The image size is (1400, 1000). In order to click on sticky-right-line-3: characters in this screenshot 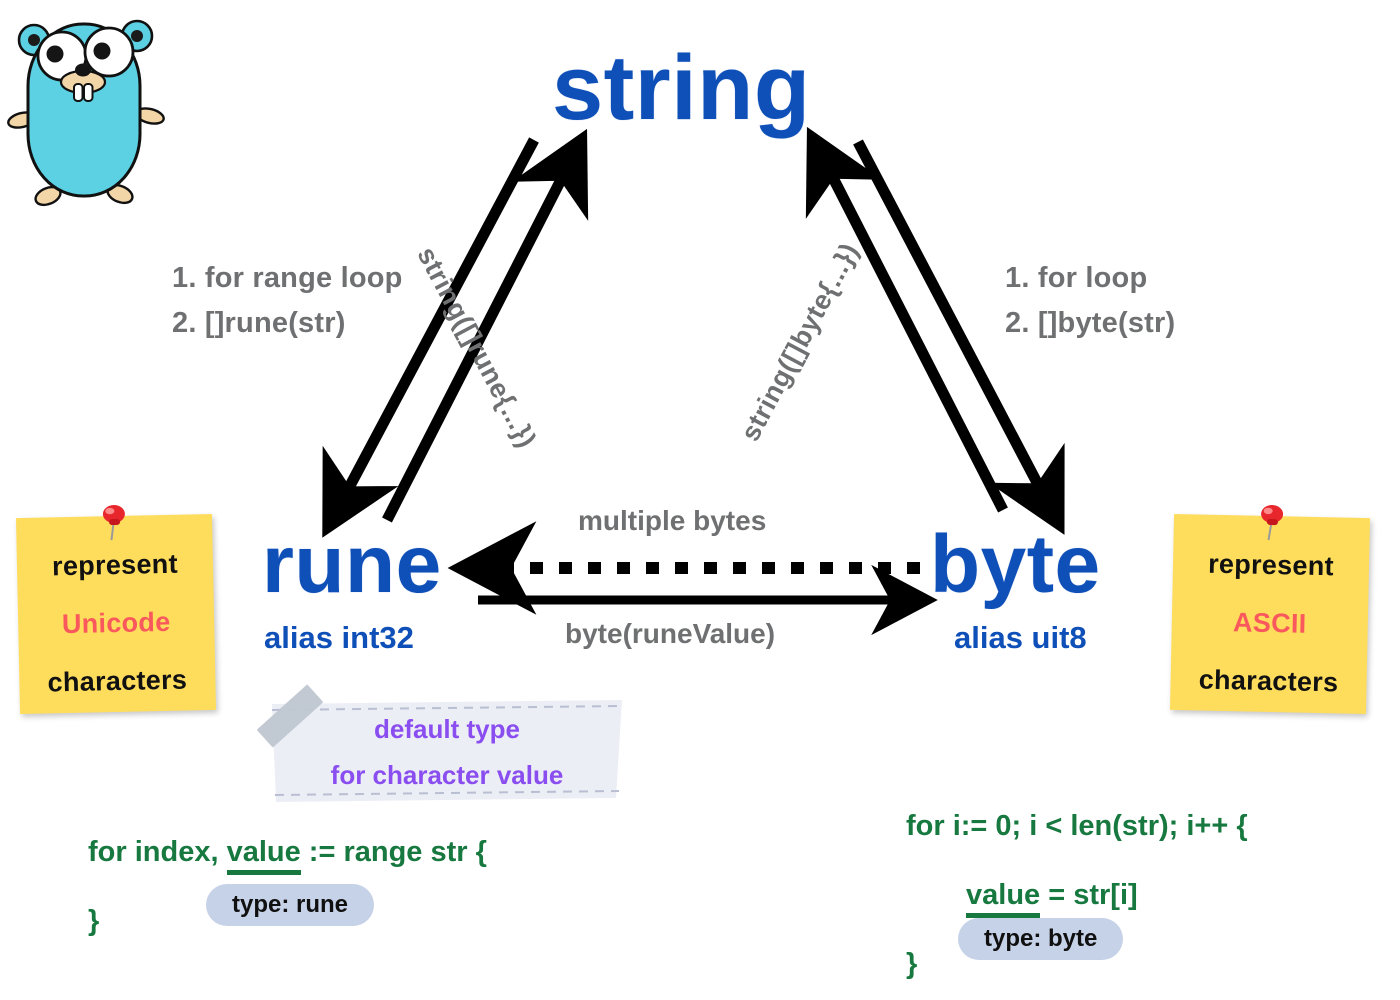, I will do `click(1268, 681)`.